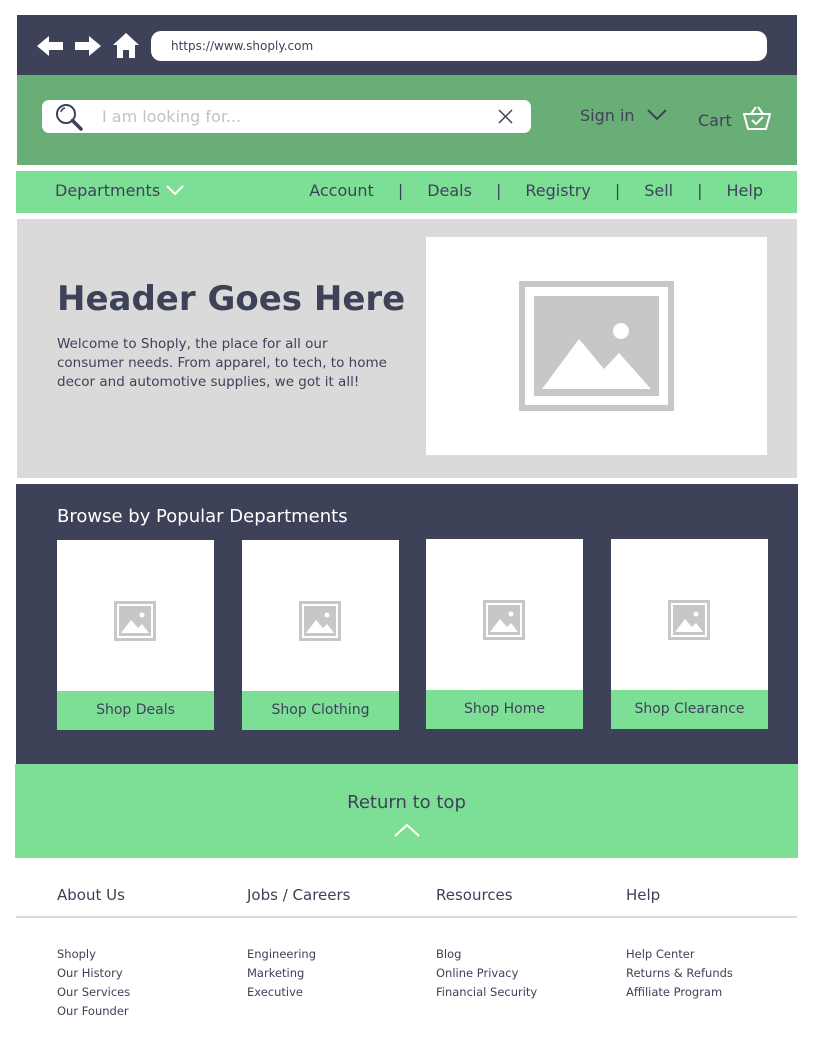  Describe the element at coordinates (658, 190) in the screenshot. I see `nav-link-sell: Sell` at that location.